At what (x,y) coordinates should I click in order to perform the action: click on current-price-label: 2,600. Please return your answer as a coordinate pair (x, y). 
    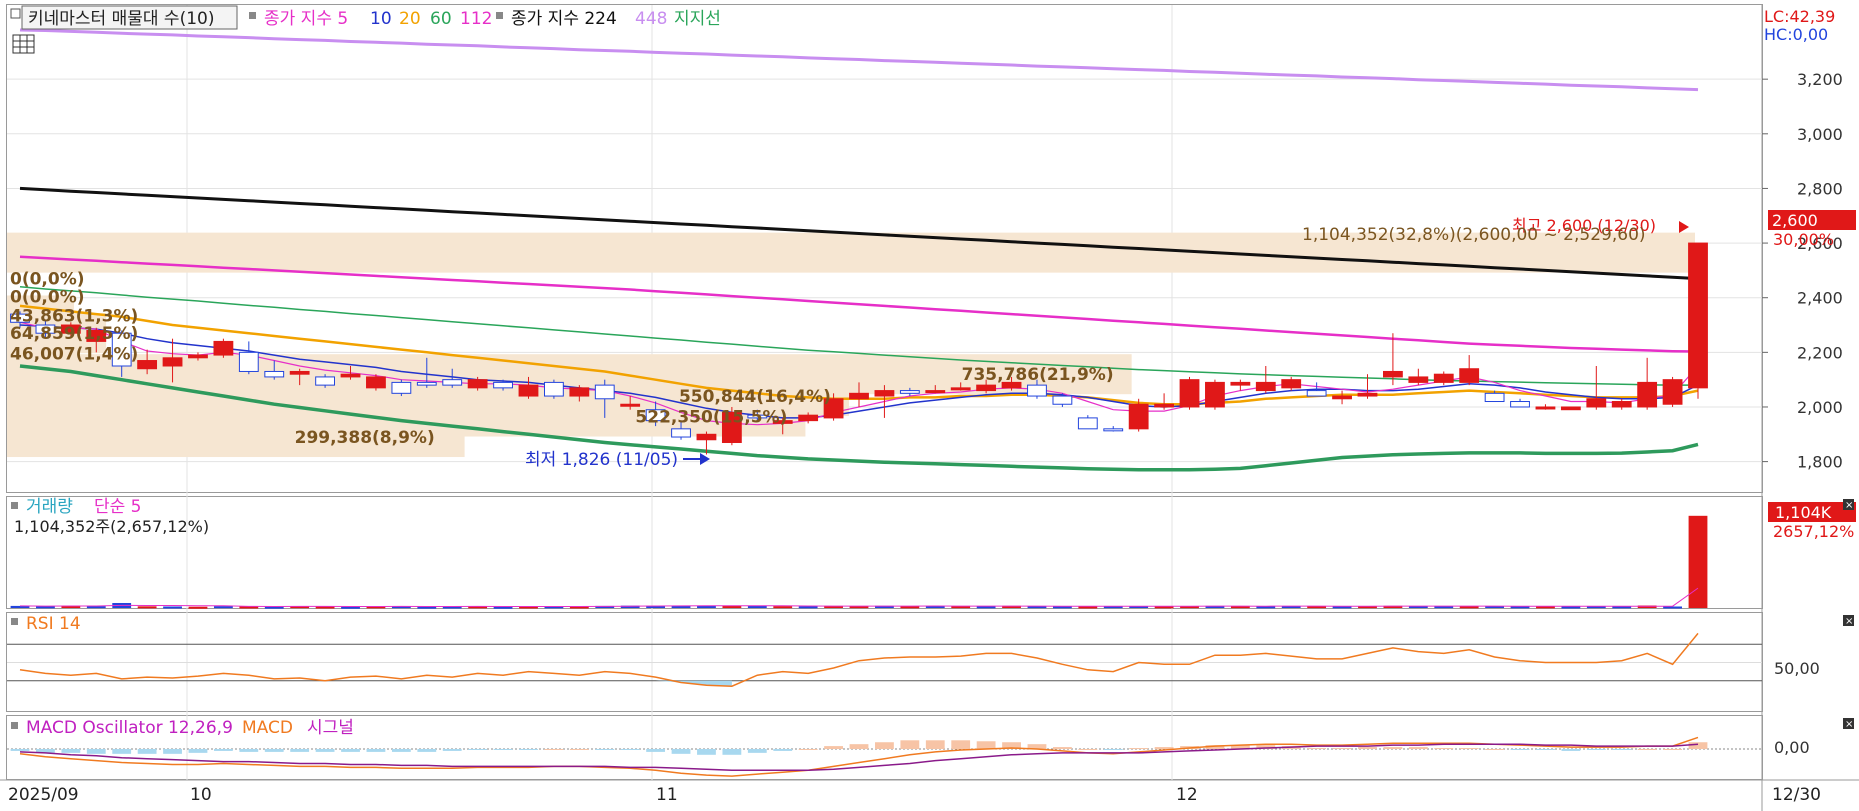
    Looking at the image, I should click on (1795, 220).